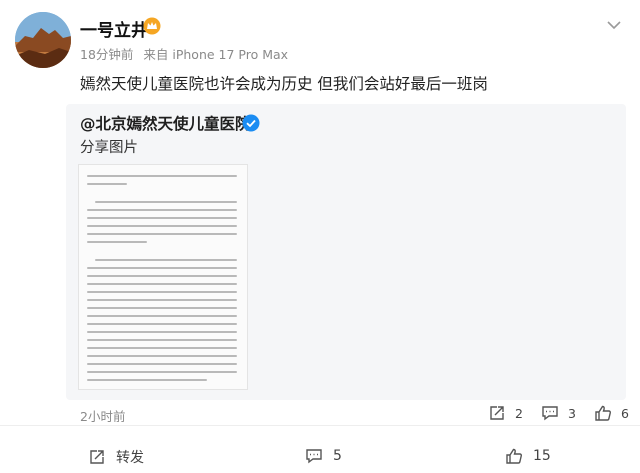 The width and height of the screenshot is (640, 473). What do you see at coordinates (614, 25) in the screenshot?
I see `chevron-down-icon` at bounding box center [614, 25].